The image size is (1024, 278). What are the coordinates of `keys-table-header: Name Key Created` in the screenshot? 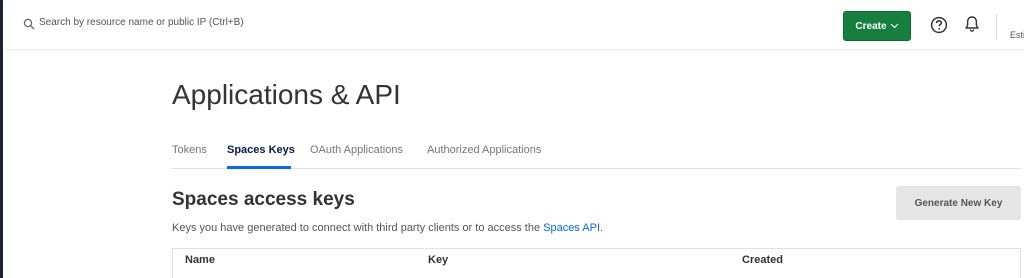 It's located at (596, 263).